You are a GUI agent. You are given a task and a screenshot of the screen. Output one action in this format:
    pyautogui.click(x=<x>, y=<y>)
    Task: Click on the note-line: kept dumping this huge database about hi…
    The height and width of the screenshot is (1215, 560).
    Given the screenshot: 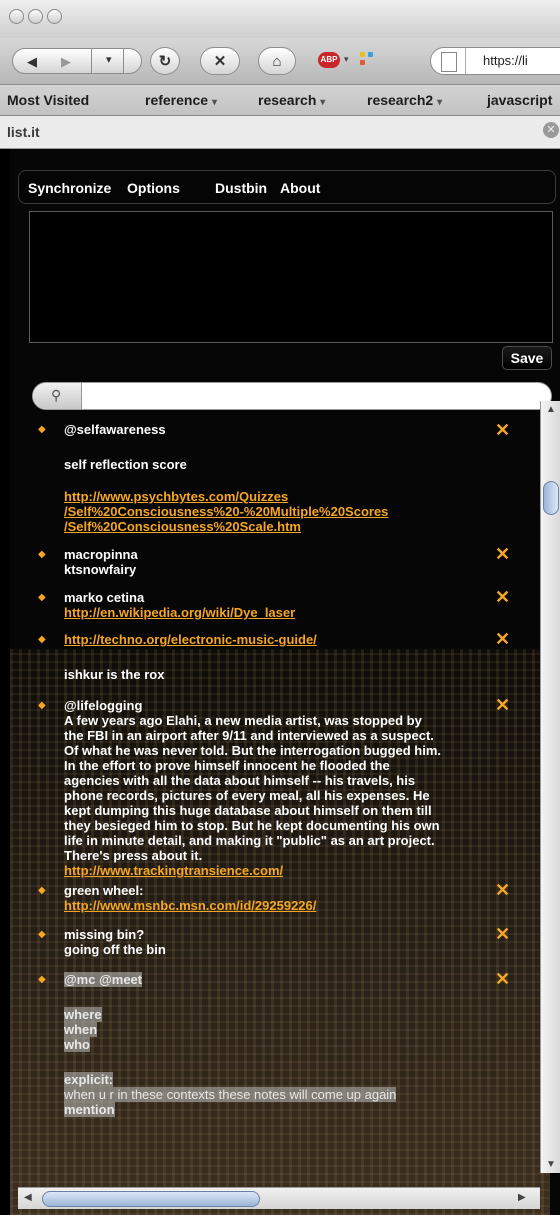 What is the action you would take?
    pyautogui.click(x=248, y=810)
    